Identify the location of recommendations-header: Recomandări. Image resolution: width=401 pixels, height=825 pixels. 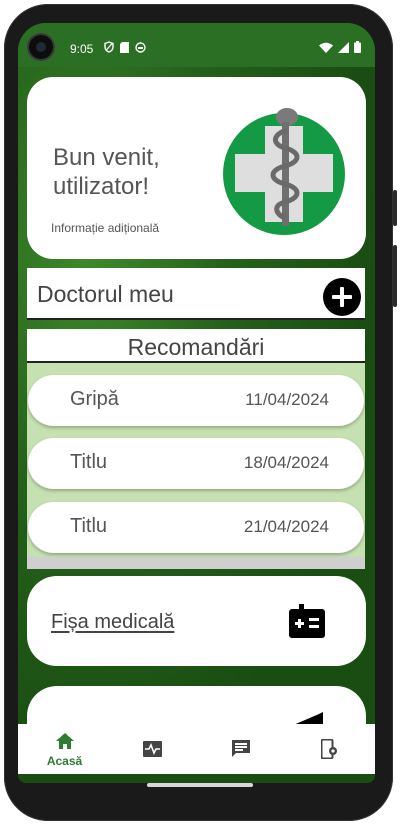
(196, 346).